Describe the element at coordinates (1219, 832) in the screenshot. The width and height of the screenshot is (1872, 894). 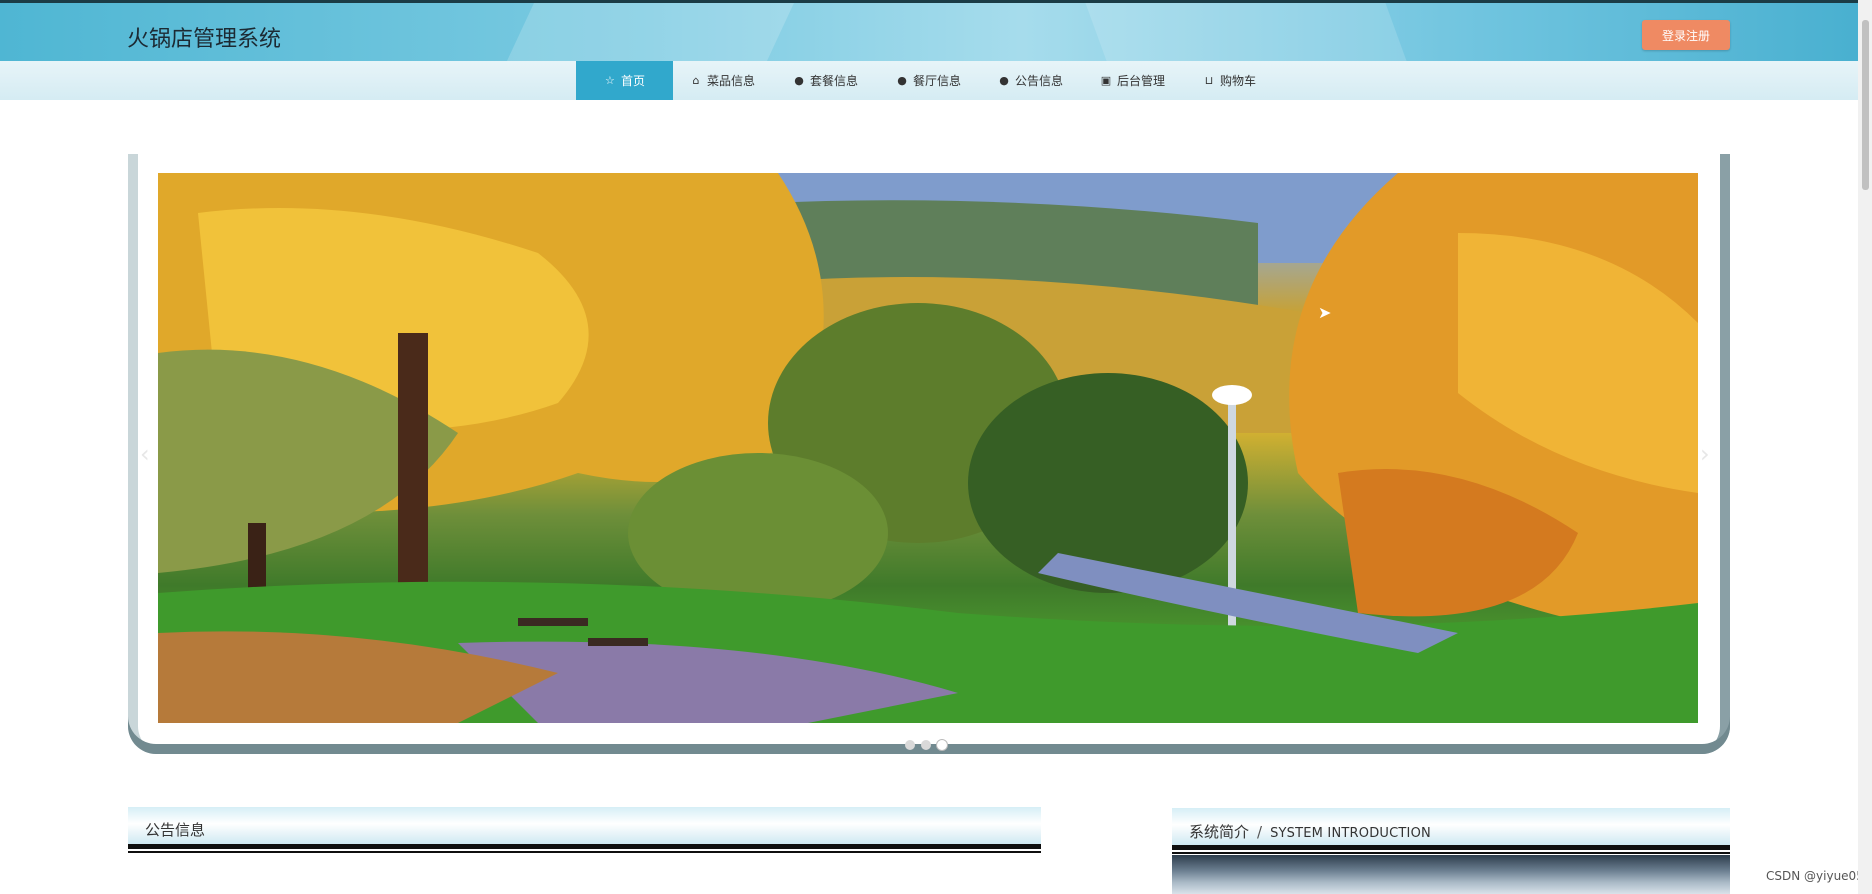
I see `intro-title-cn: 系统简介` at that location.